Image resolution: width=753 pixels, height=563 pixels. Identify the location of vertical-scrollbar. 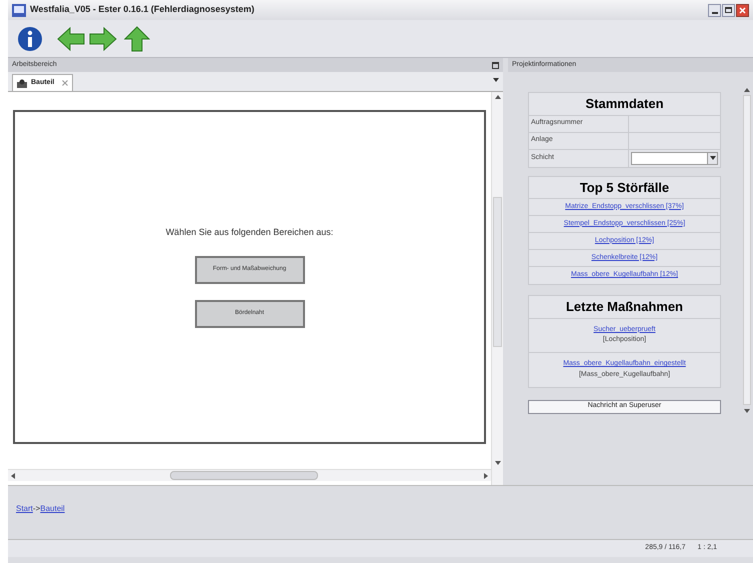
(497, 288).